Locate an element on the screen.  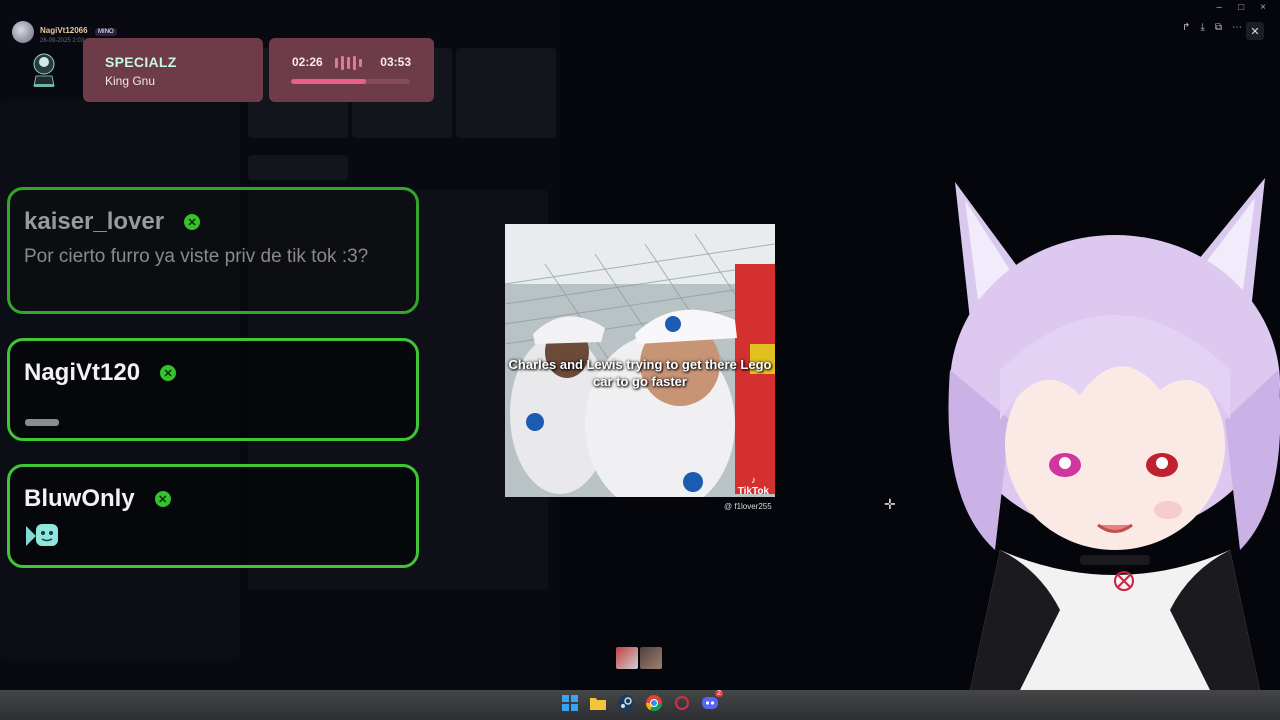
song-artist: King Gnu is located at coordinates (130, 81).